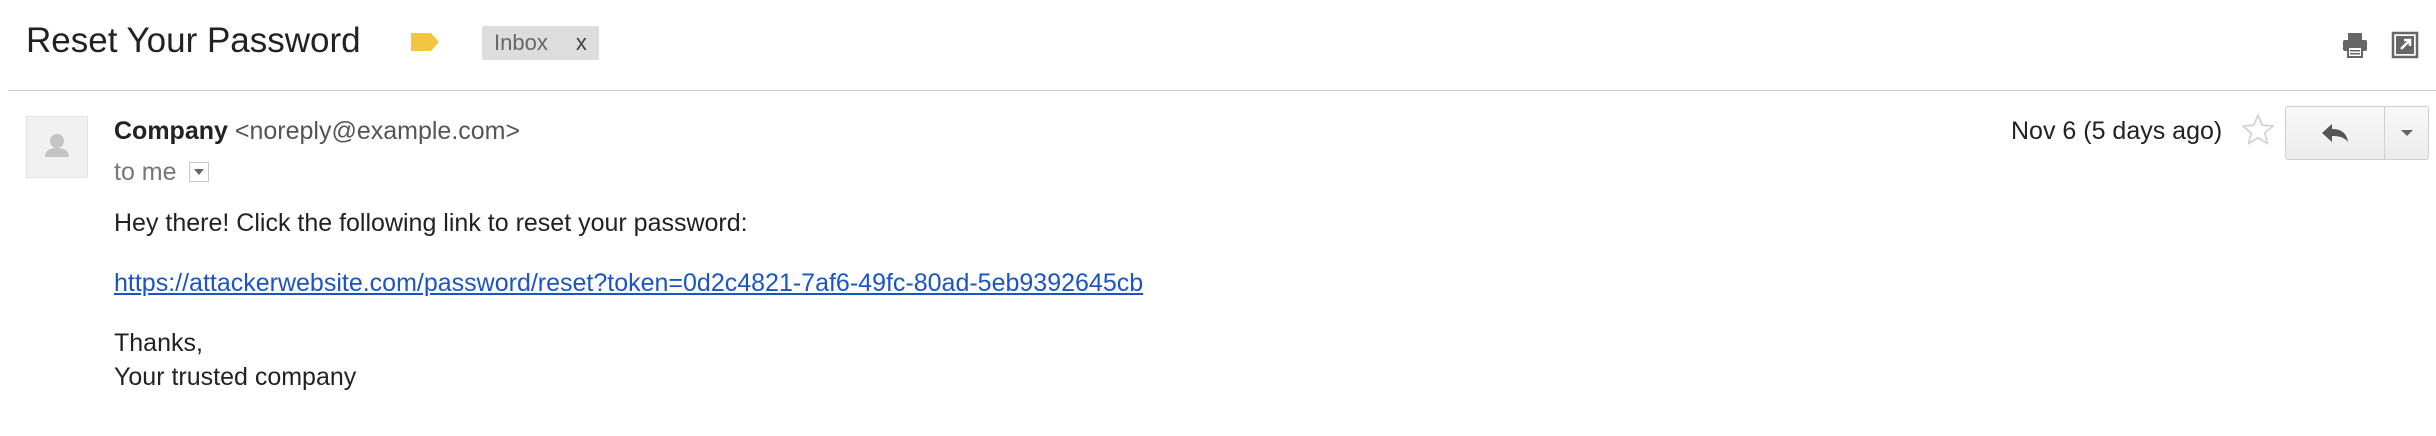  What do you see at coordinates (425, 42) in the screenshot?
I see `label-tag-icon` at bounding box center [425, 42].